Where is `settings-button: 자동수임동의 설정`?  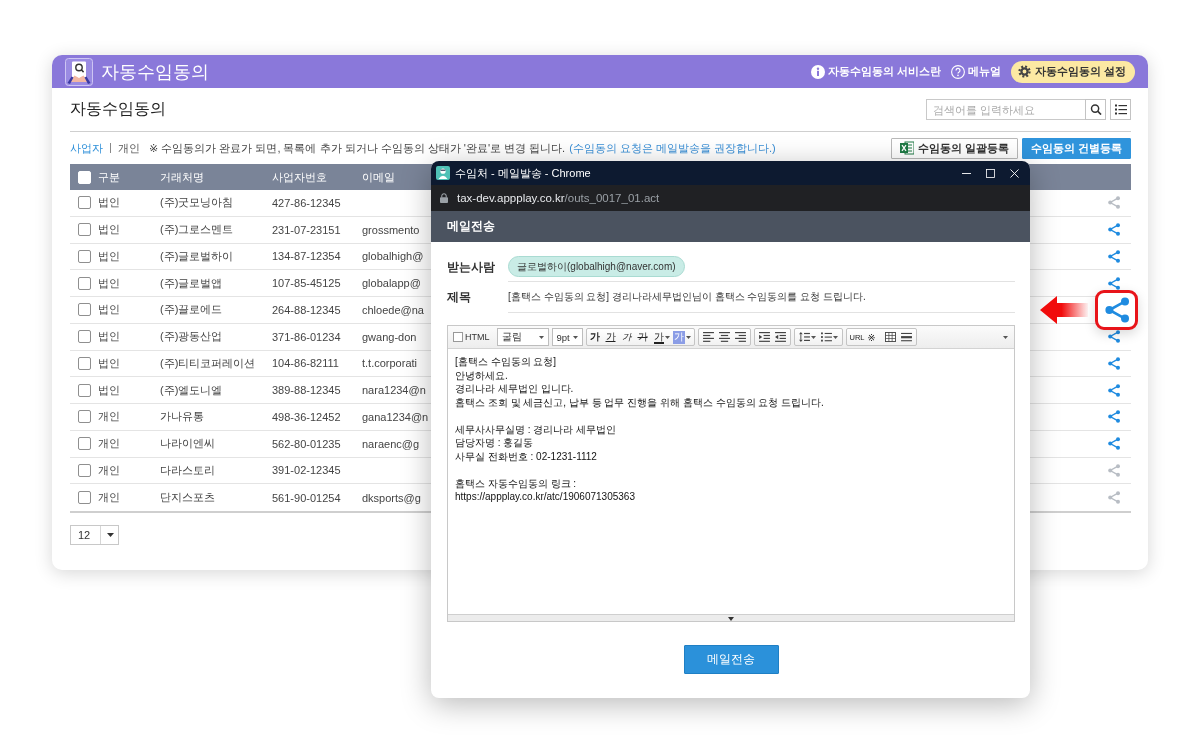
settings-button: 자동수임동의 설정 is located at coordinates (1073, 71).